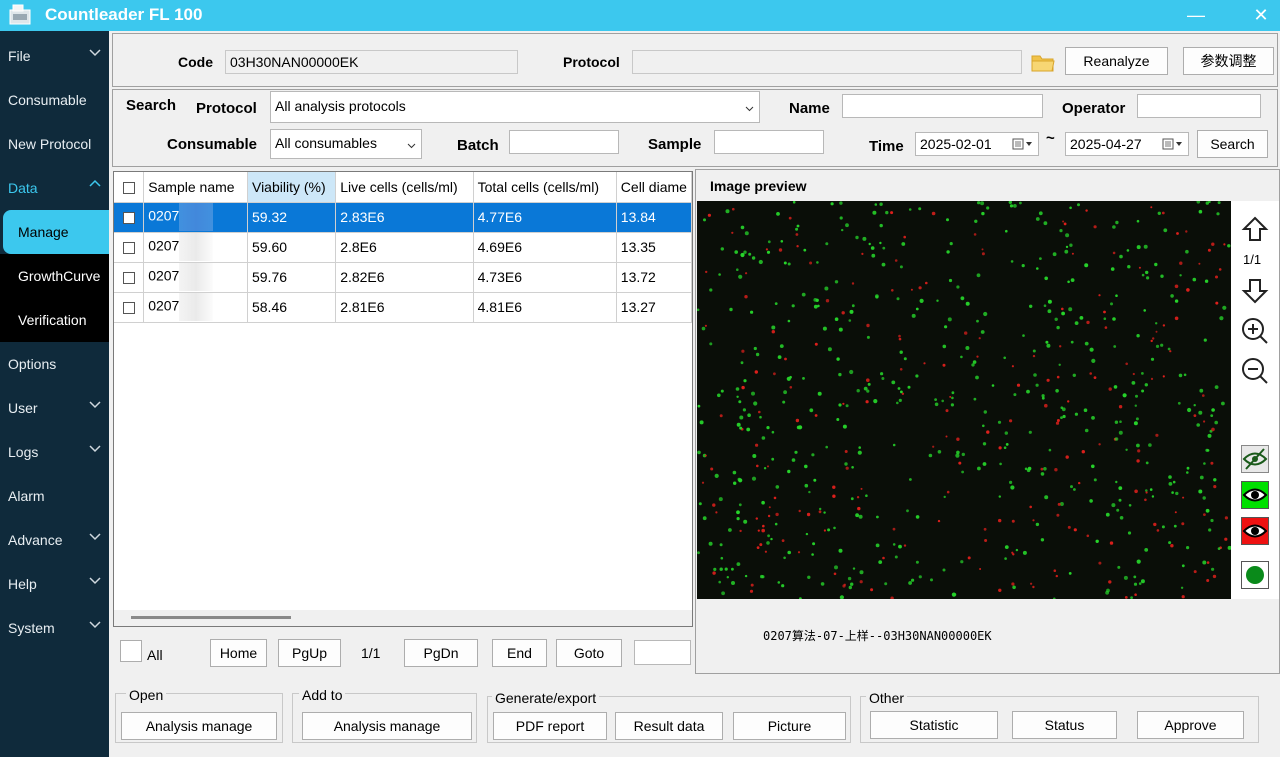  I want to click on column-header-cell-diameter: Cell diame, so click(654, 187).